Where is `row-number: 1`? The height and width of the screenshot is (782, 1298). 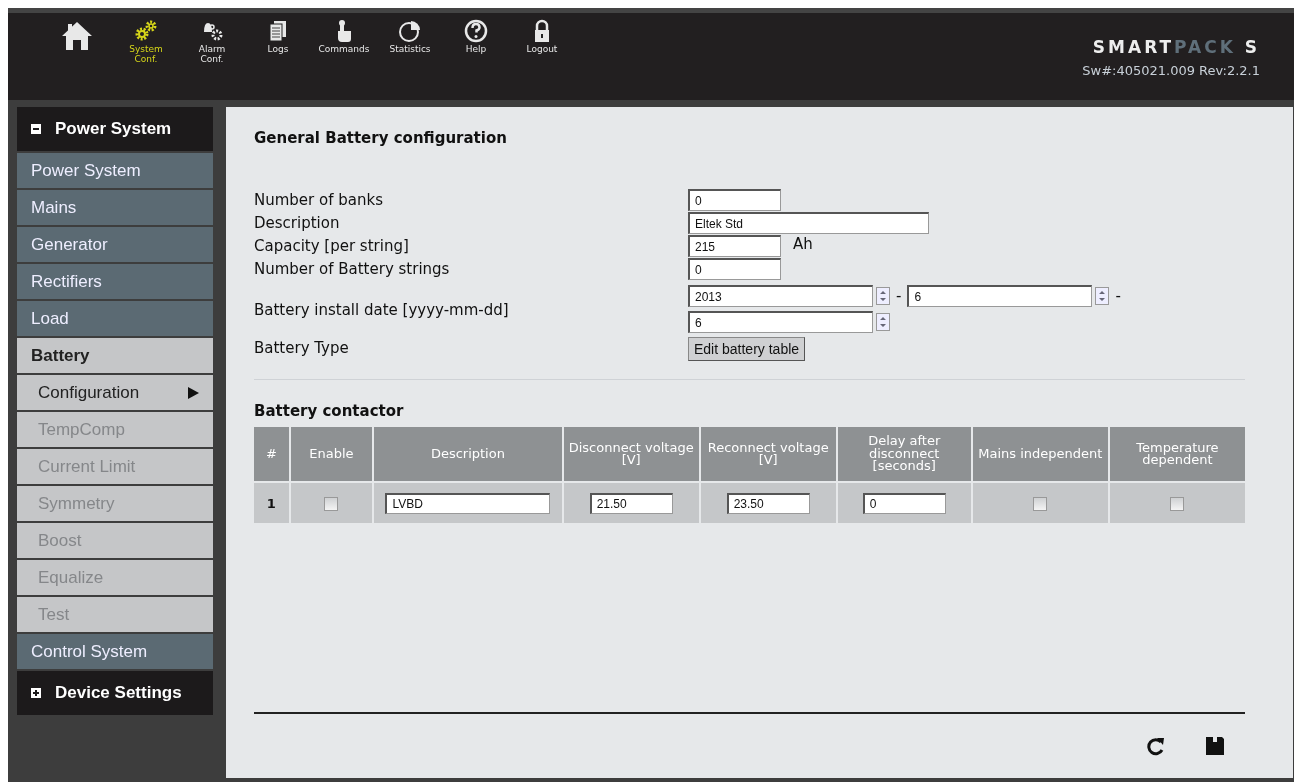 row-number: 1 is located at coordinates (271, 503).